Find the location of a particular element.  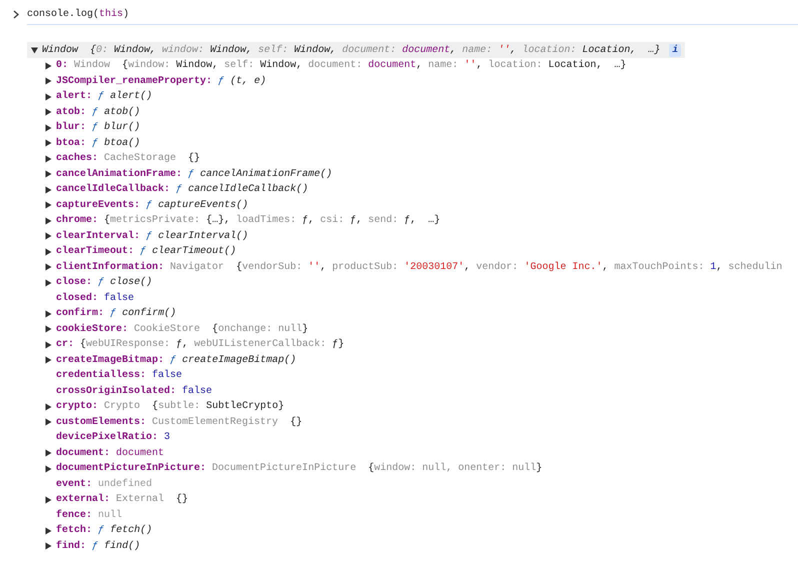

property-line: atob: ƒ atob() is located at coordinates (98, 112).